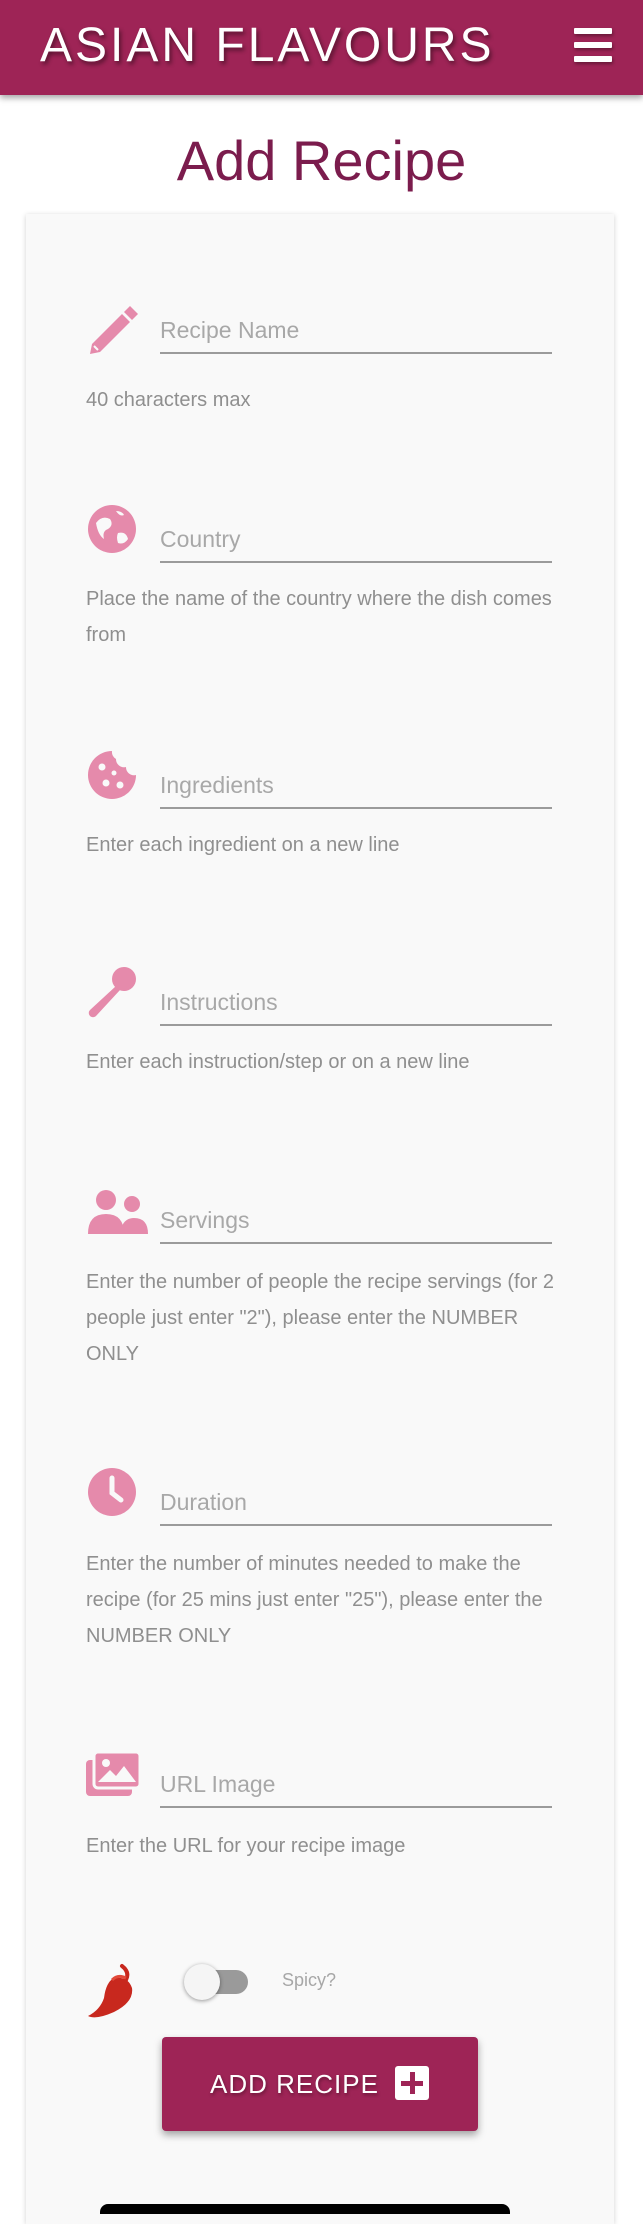 The image size is (643, 2224). What do you see at coordinates (356, 1503) in the screenshot?
I see `duration-input` at bounding box center [356, 1503].